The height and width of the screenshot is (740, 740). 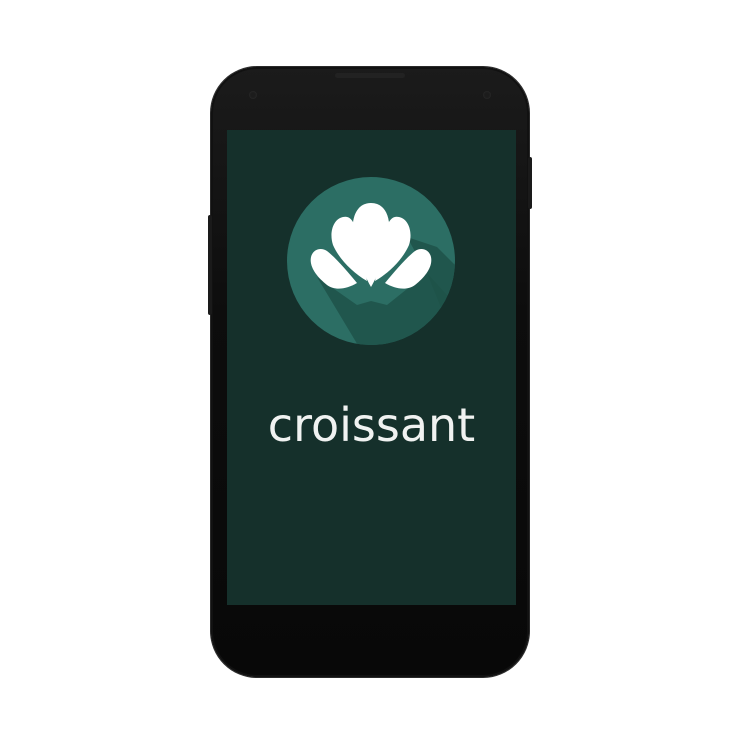 I want to click on croissant-icon, so click(x=371, y=261).